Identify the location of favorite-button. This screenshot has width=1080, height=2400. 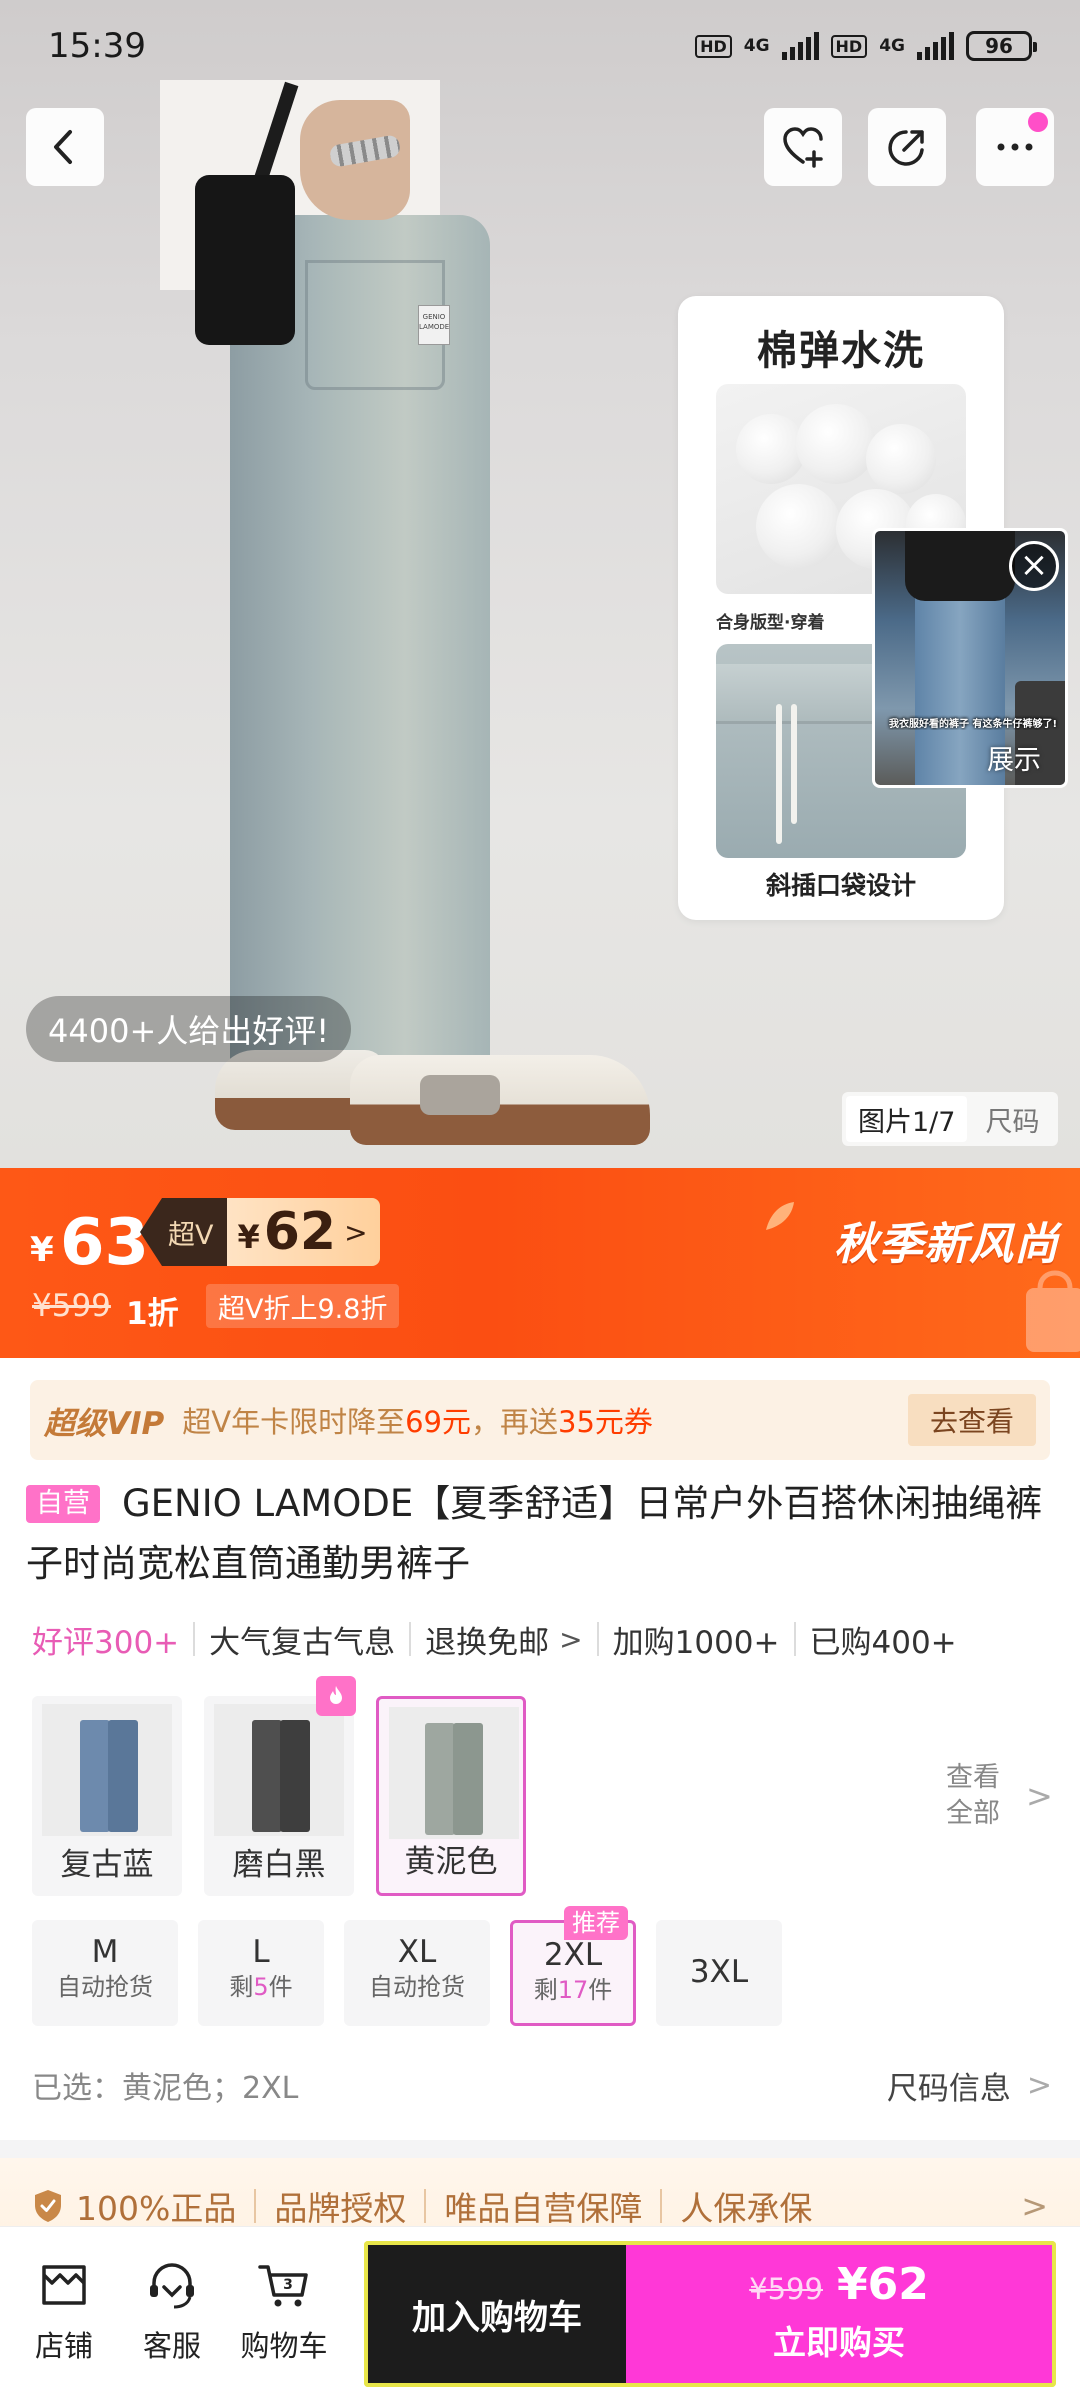
(803, 147).